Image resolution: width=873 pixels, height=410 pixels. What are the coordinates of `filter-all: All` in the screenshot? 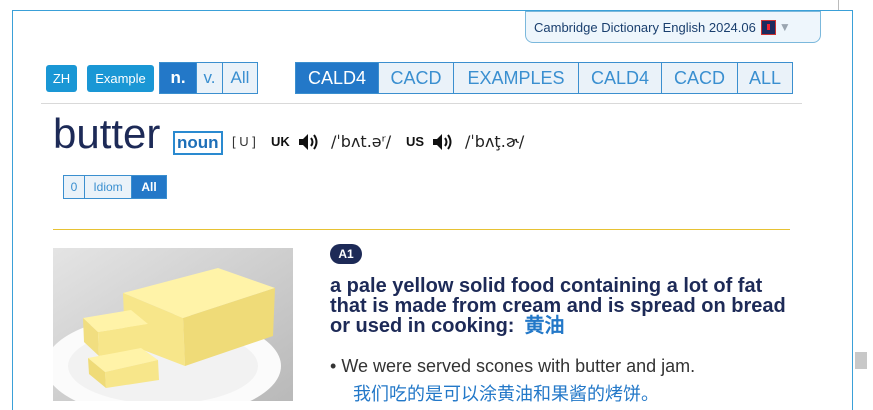 It's located at (149, 187).